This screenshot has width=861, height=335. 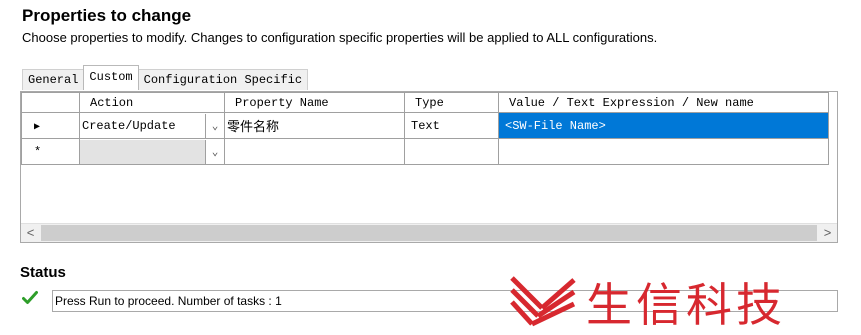 I want to click on tab-custom: Custom, so click(x=111, y=77).